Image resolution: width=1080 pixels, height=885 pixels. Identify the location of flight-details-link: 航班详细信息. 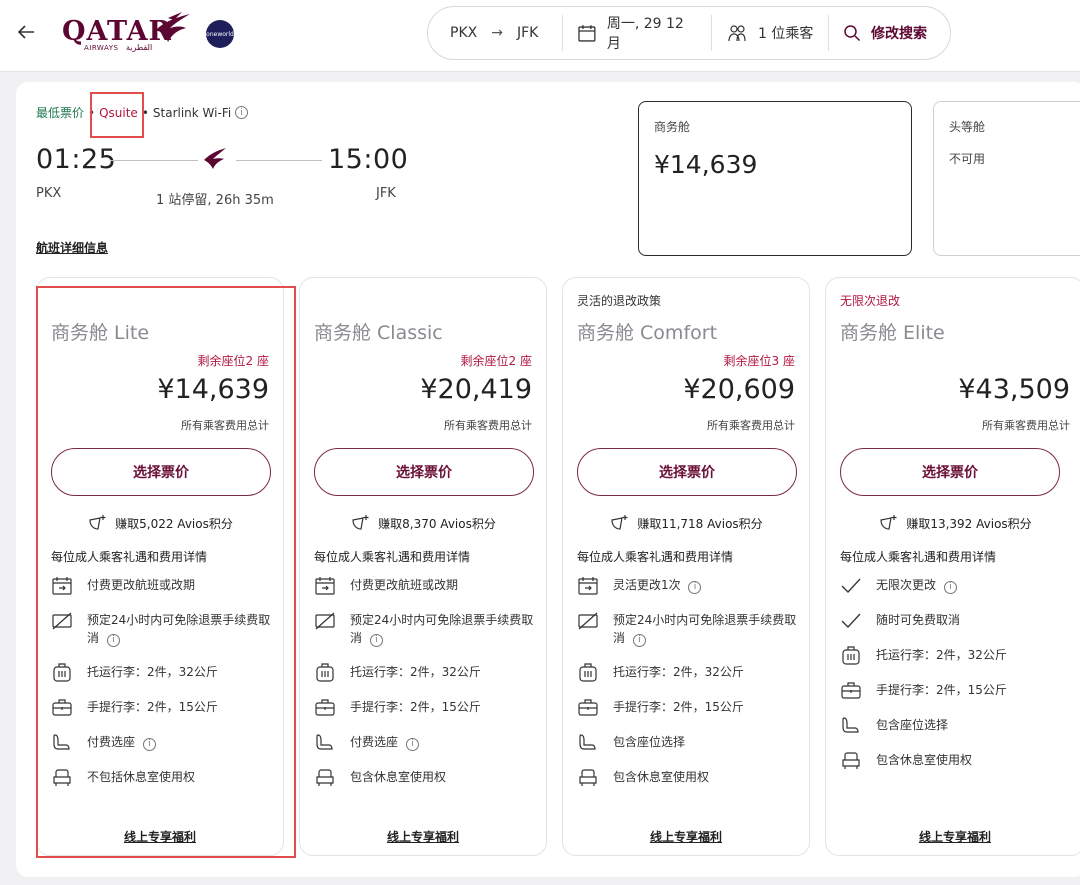
(72, 247).